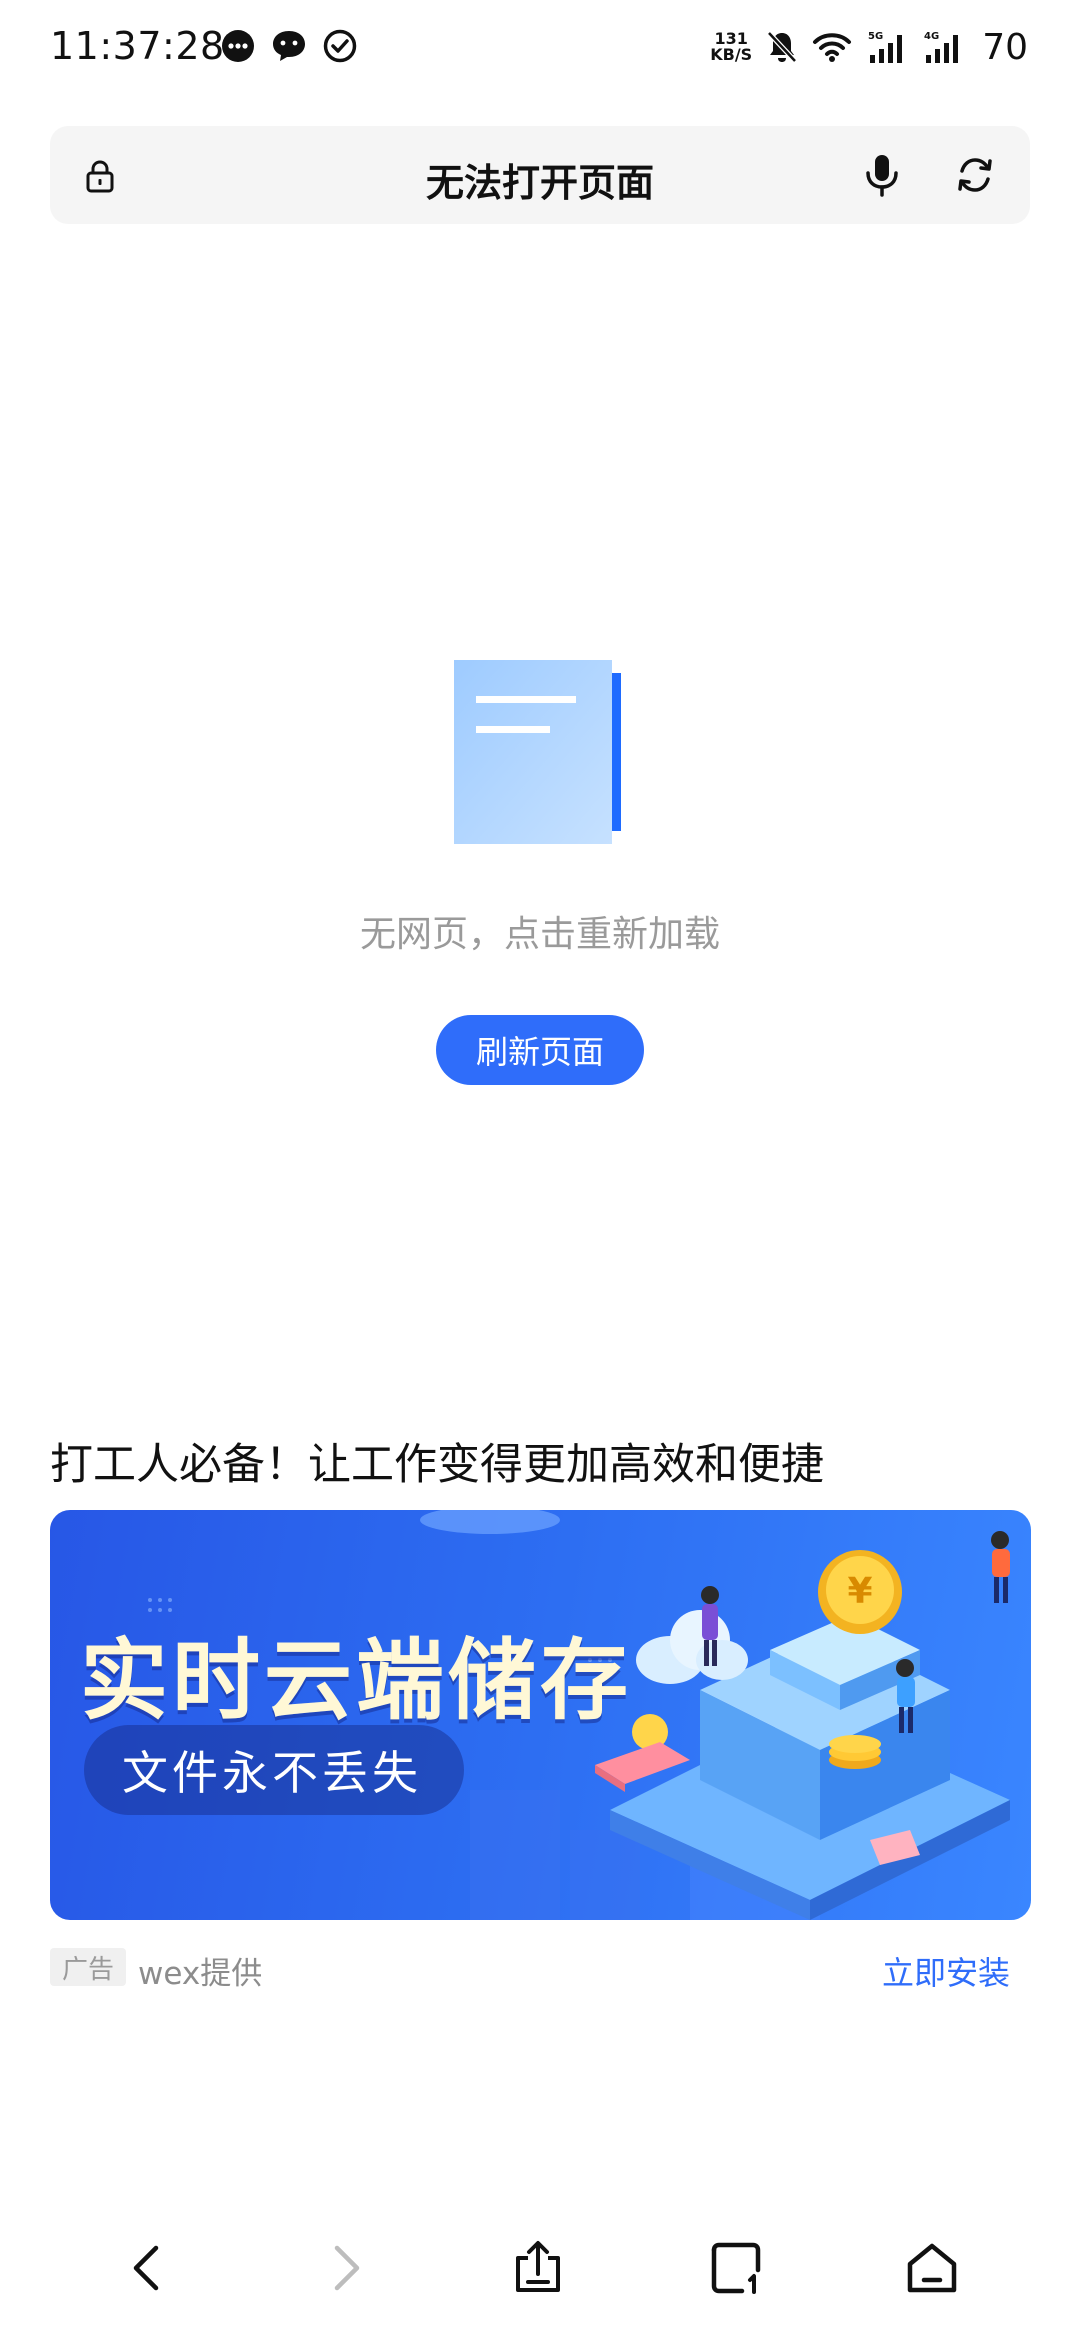 The image size is (1080, 2340). I want to click on tabs-icon, so click(736, 2268).